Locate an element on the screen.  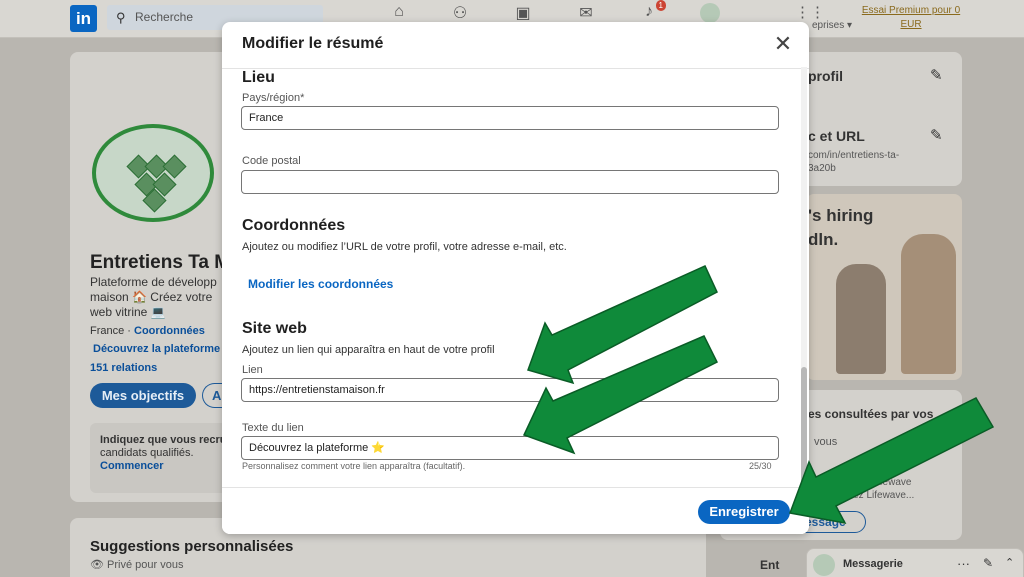
recruit-text-2: candidats qualifiés. is located at coordinates (147, 453).